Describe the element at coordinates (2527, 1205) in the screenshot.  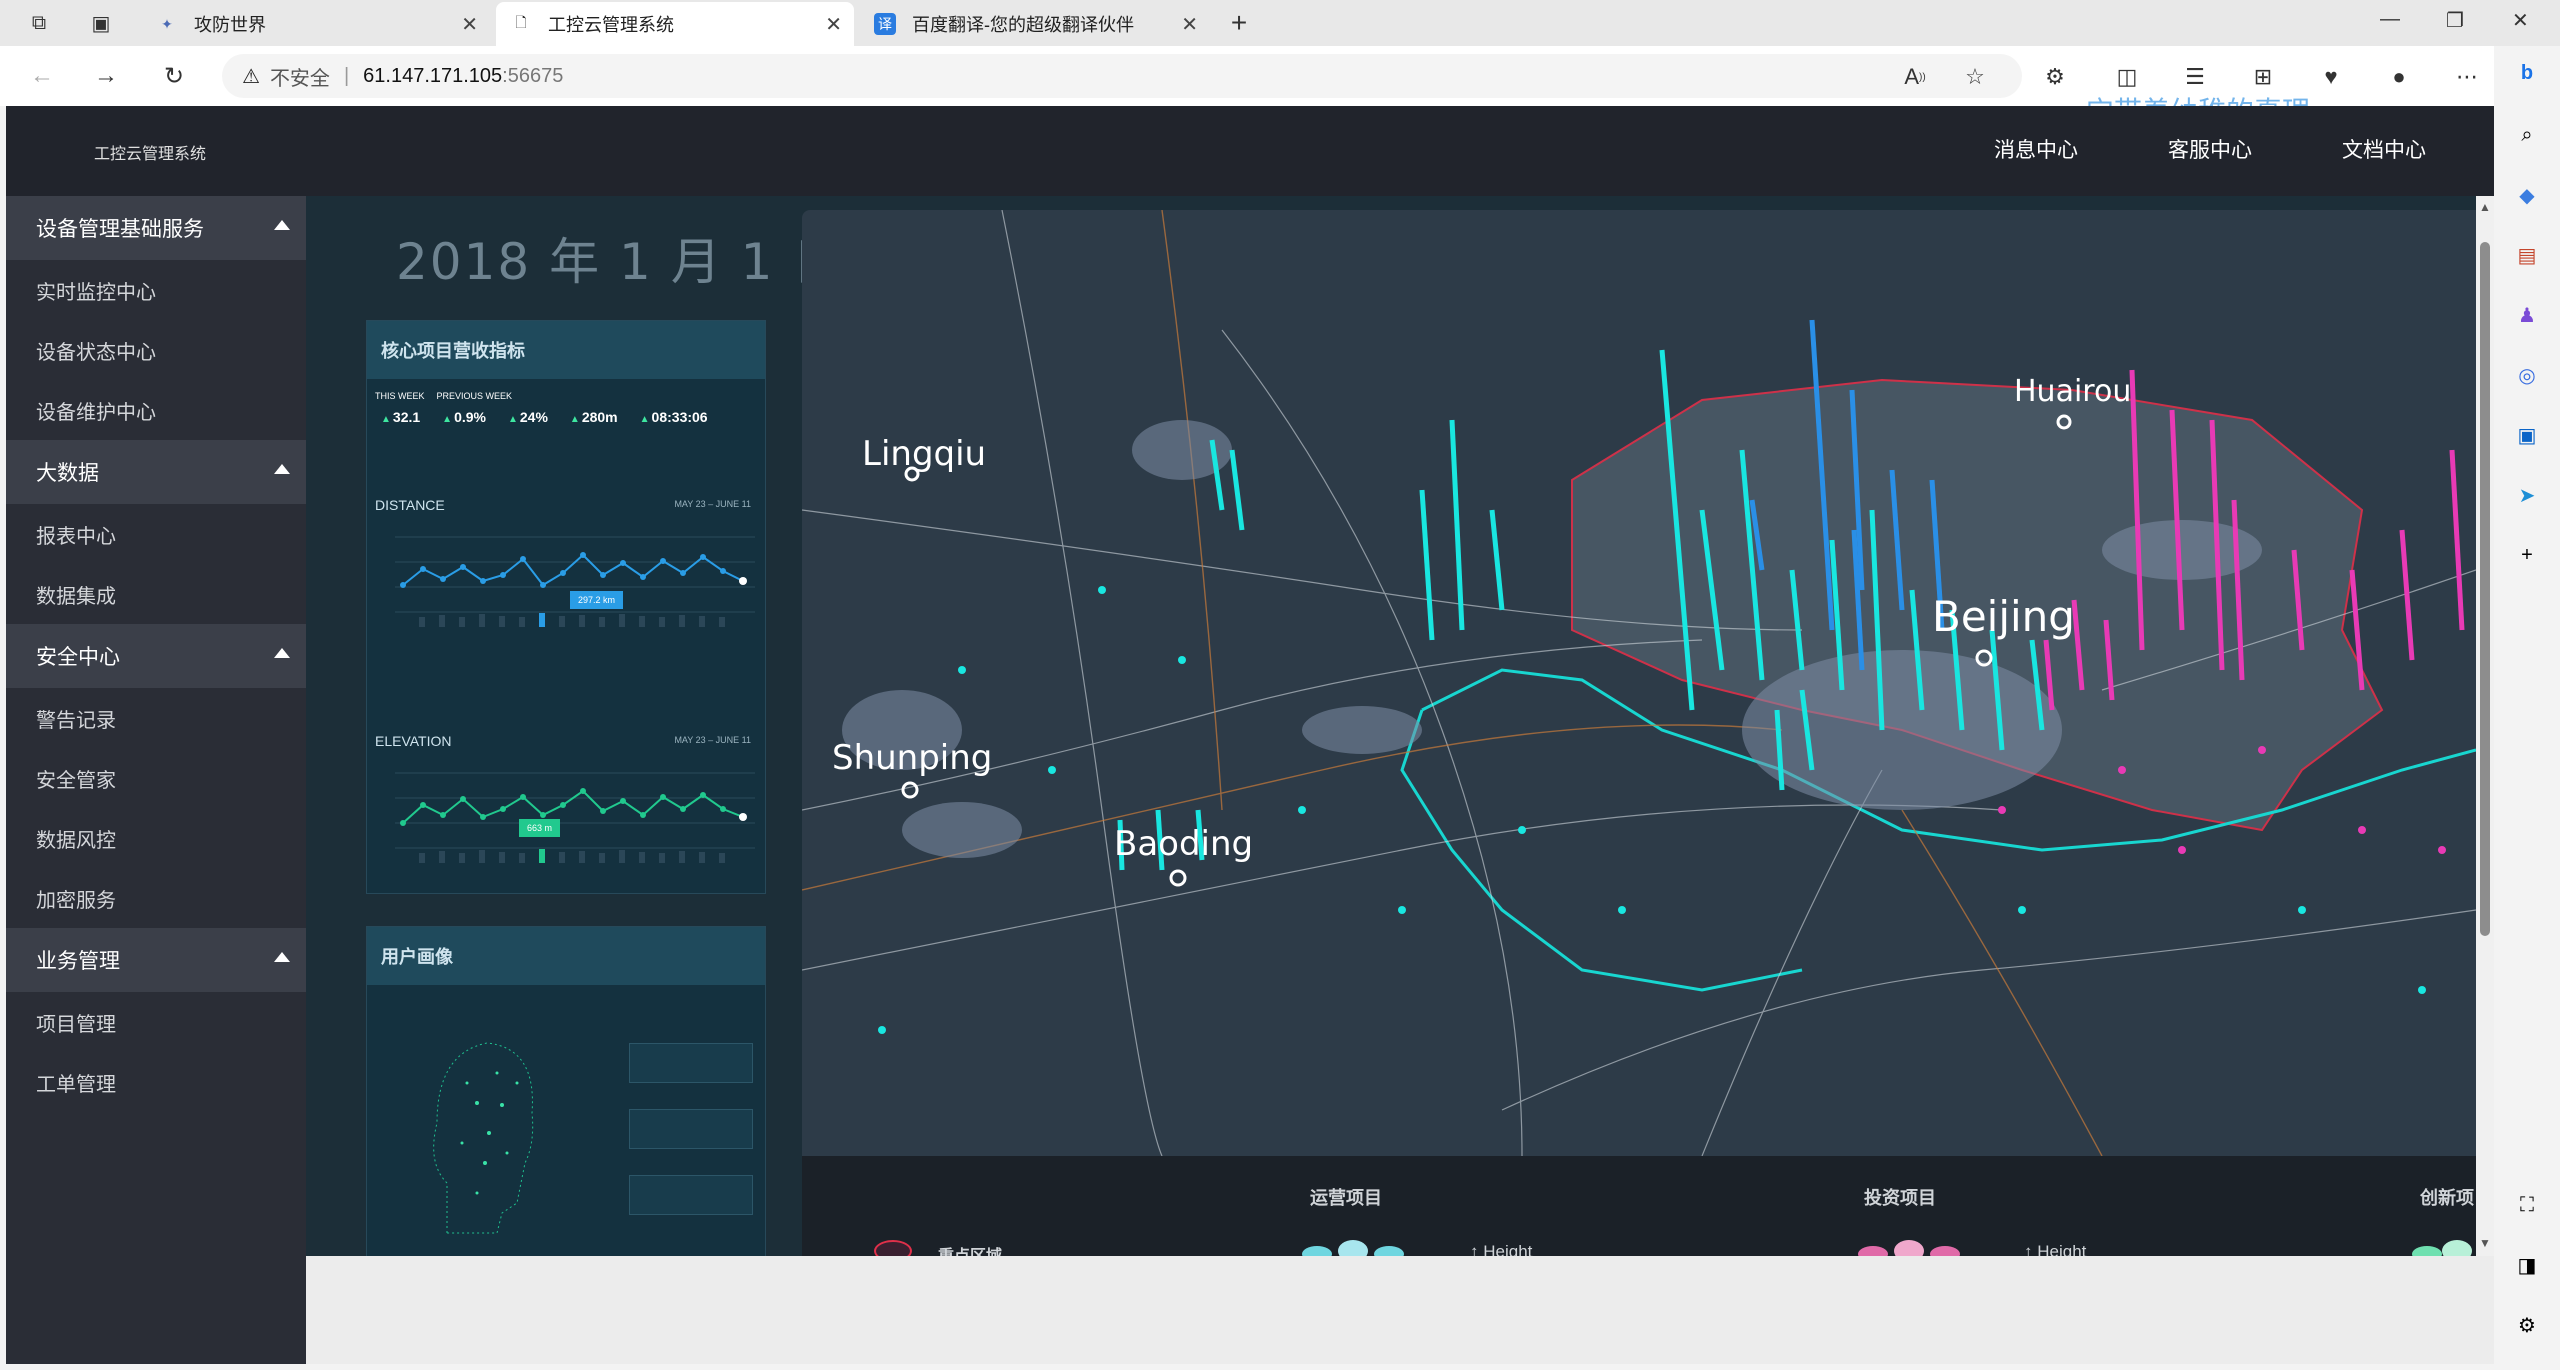
I see `screenshot-icon: ⛶` at that location.